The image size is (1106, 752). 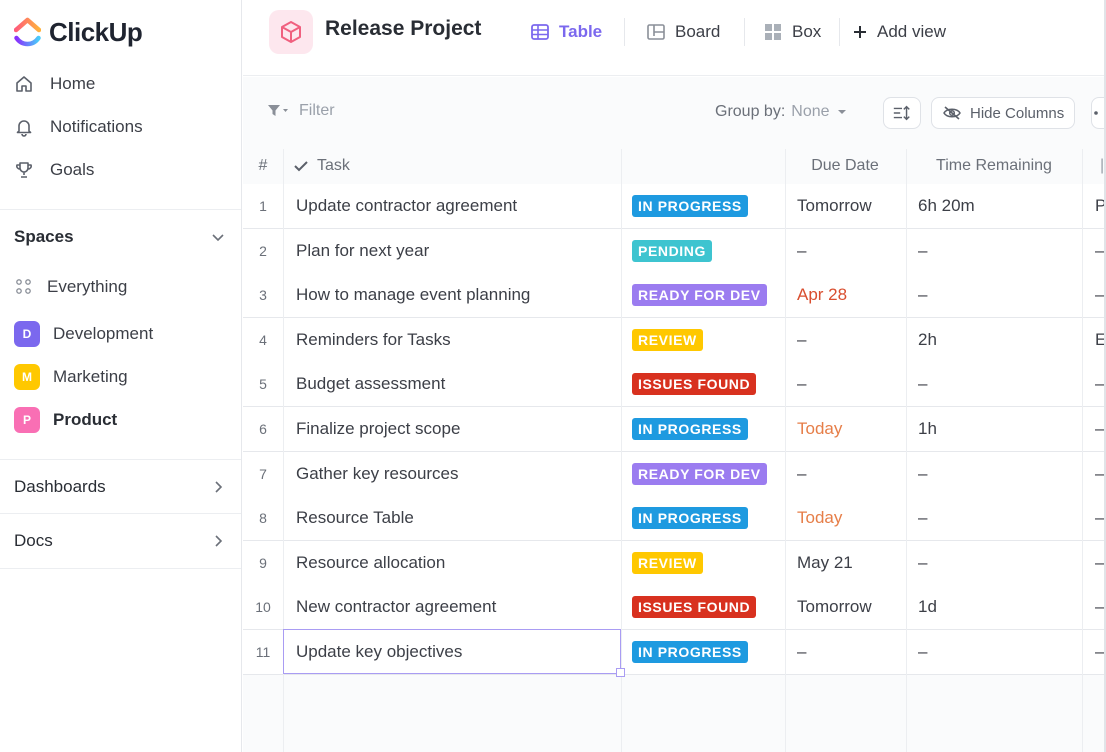 I want to click on fill-handle, so click(x=620, y=672).